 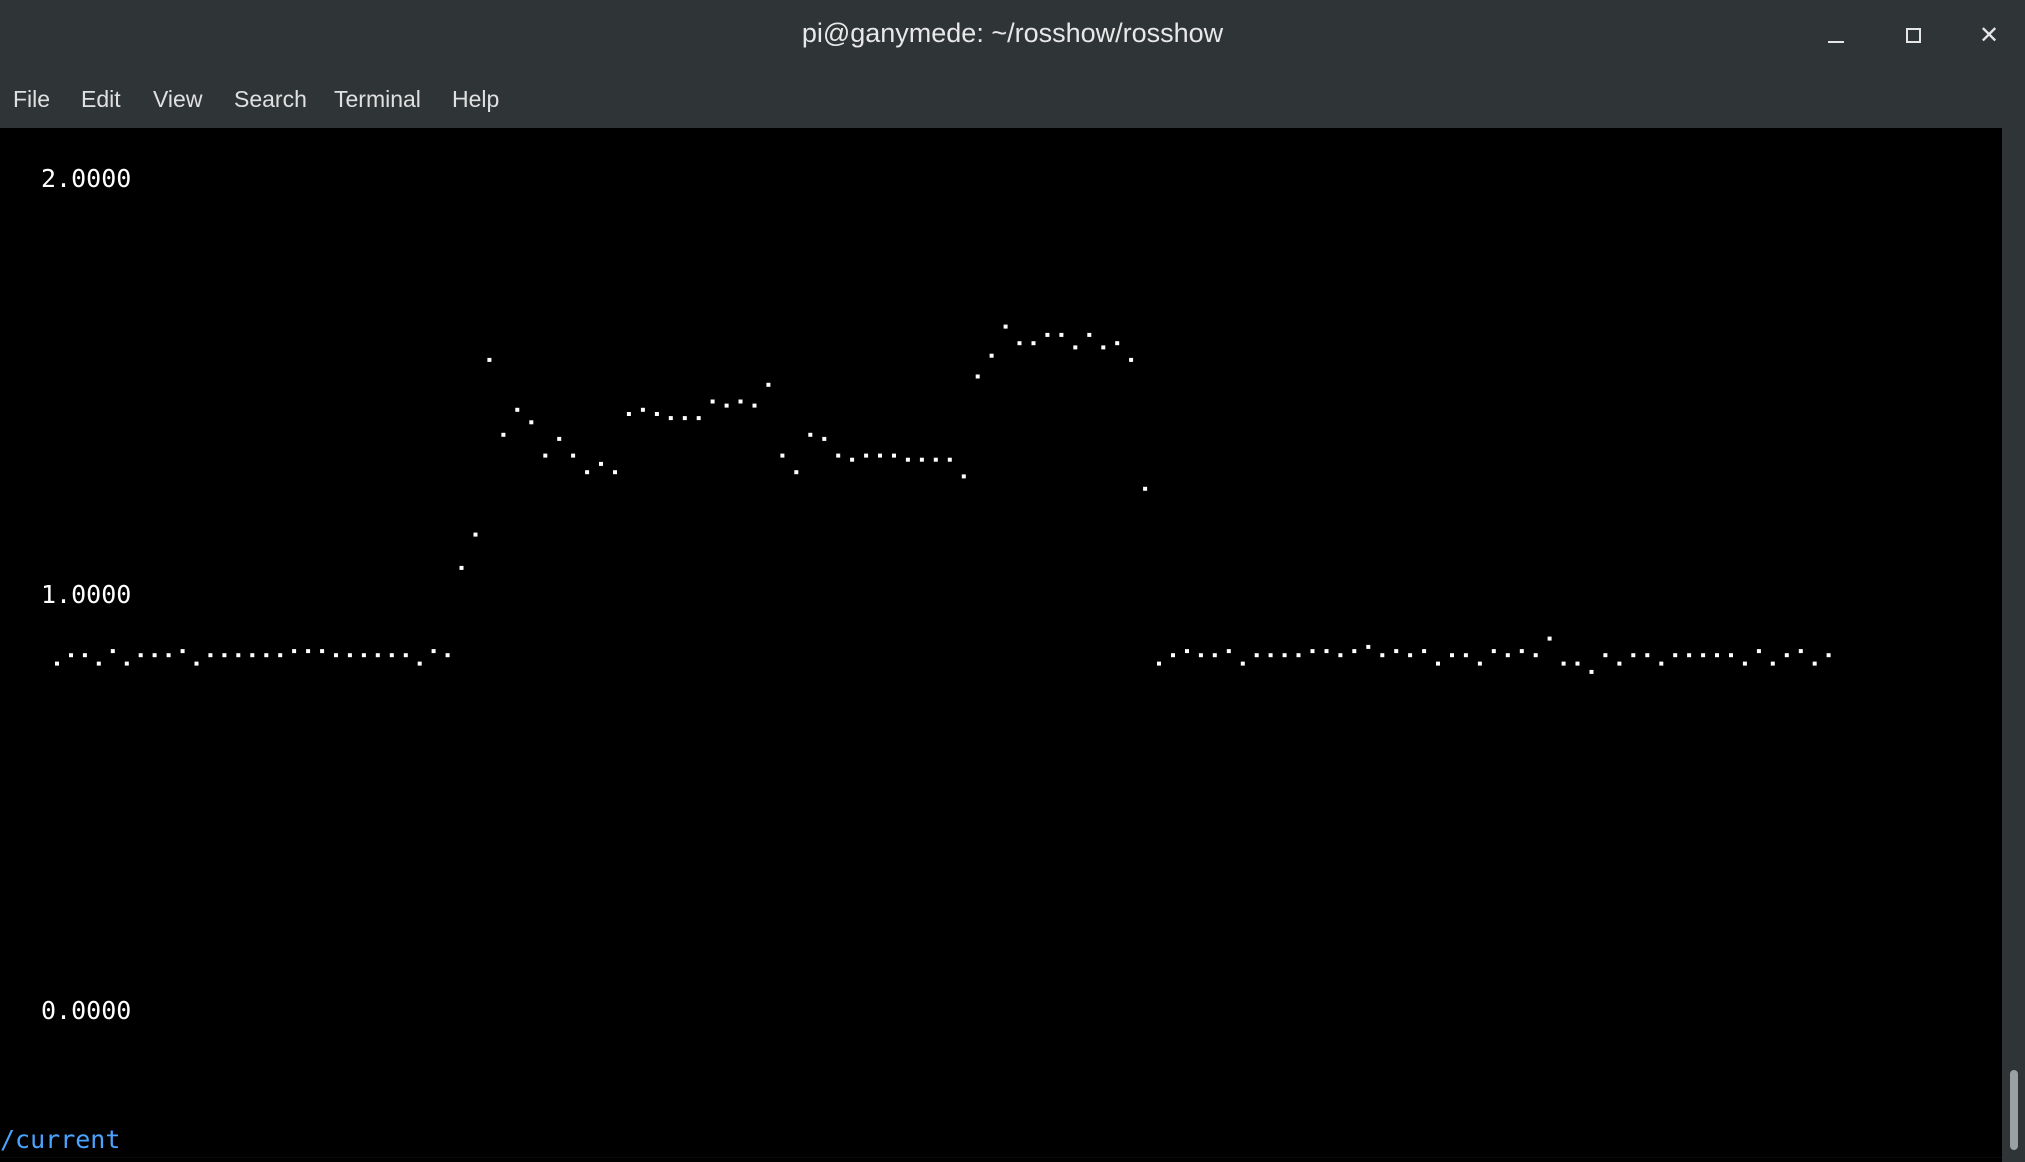 What do you see at coordinates (377, 99) in the screenshot?
I see `menu-terminal: Terminal` at bounding box center [377, 99].